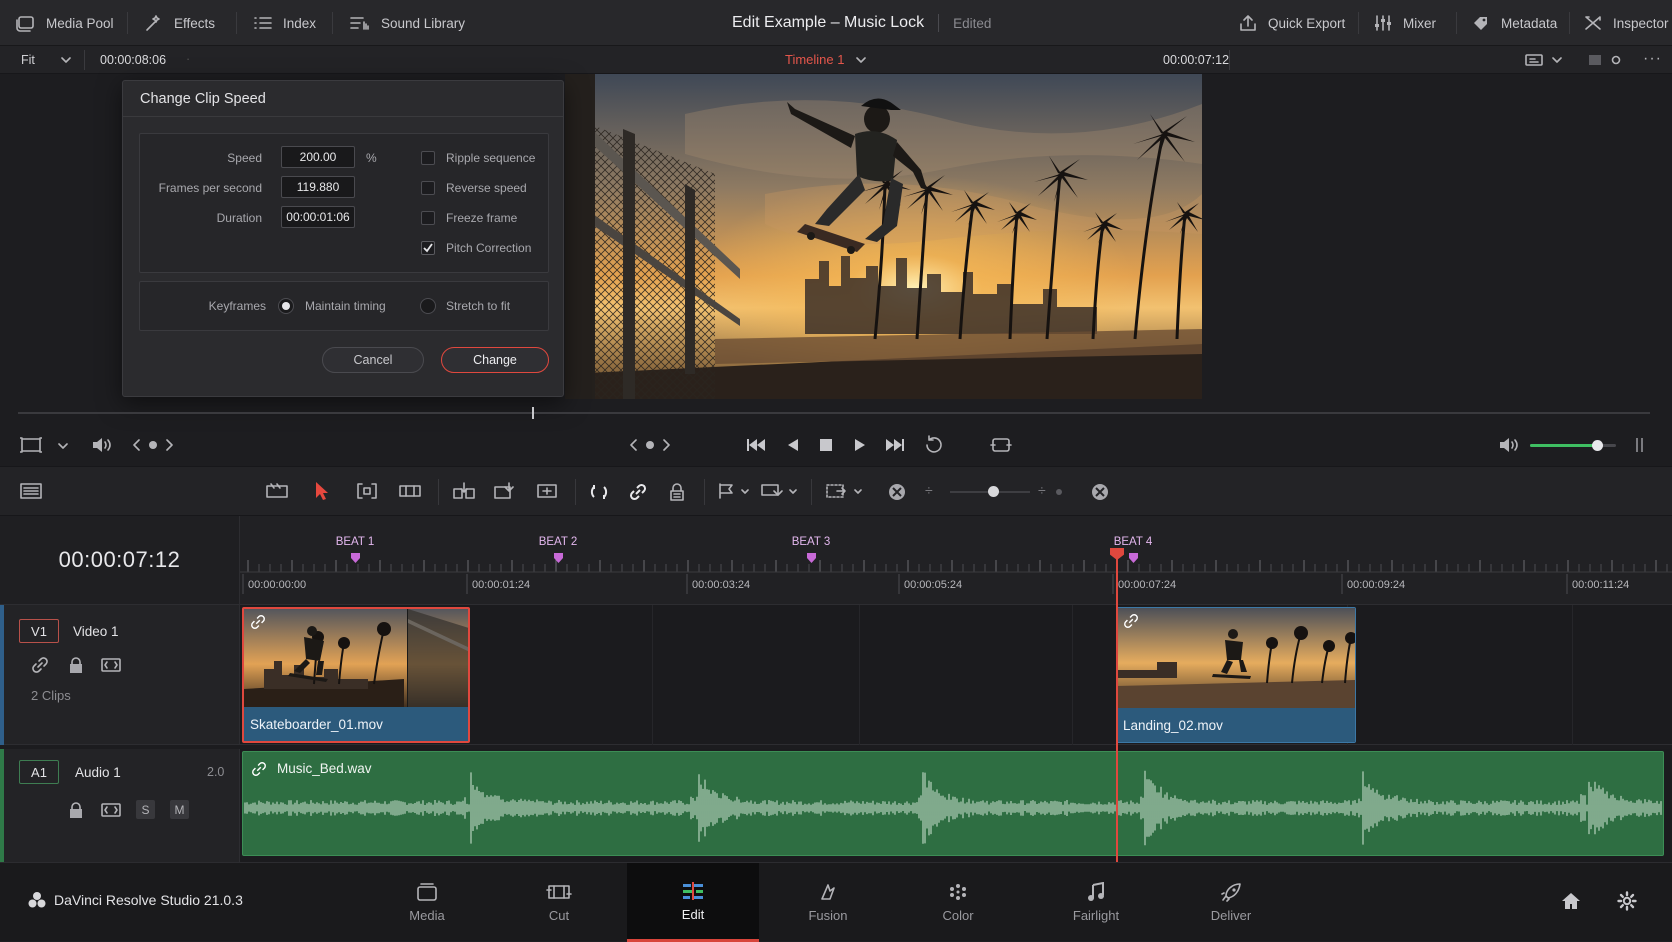 This screenshot has height=942, width=1672. What do you see at coordinates (1307, 23) in the screenshot?
I see `quick-export-label: Quick Export` at bounding box center [1307, 23].